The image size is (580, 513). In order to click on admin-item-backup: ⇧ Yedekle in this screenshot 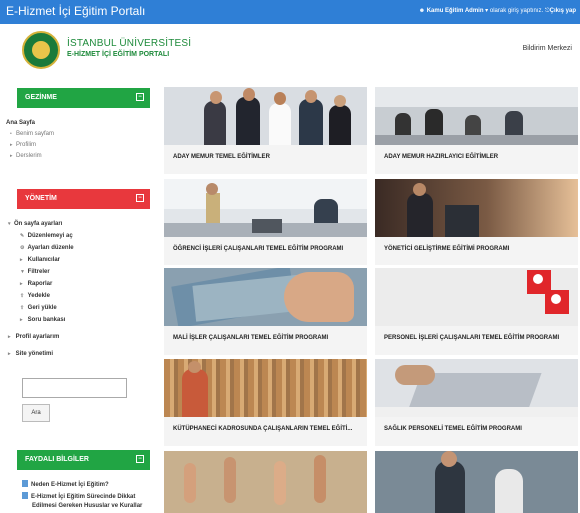, I will do `click(35, 296)`.